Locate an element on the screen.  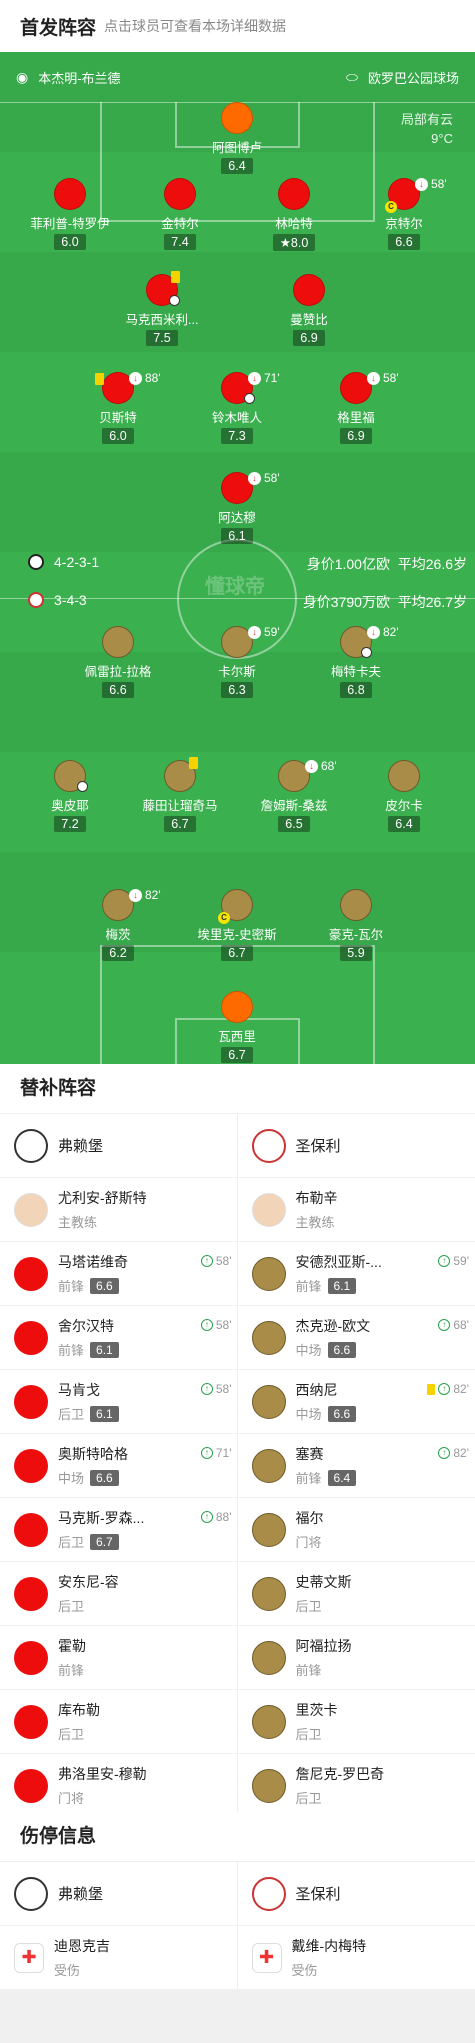
sub-event: ↑ 58' is located at coordinates (216, 1325).